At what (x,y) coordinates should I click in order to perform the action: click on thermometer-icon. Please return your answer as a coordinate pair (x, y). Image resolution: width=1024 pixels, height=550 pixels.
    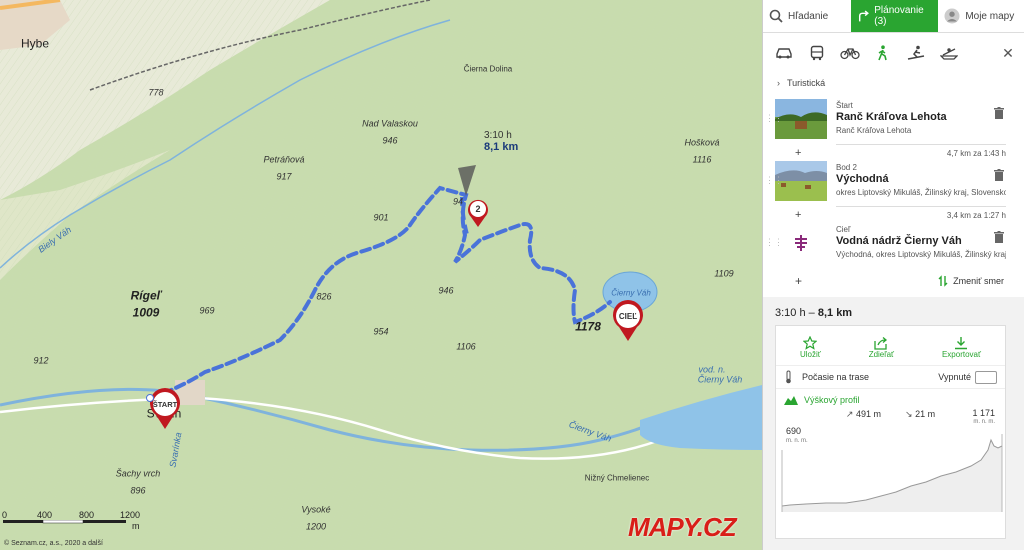
    Looking at the image, I should click on (788, 377).